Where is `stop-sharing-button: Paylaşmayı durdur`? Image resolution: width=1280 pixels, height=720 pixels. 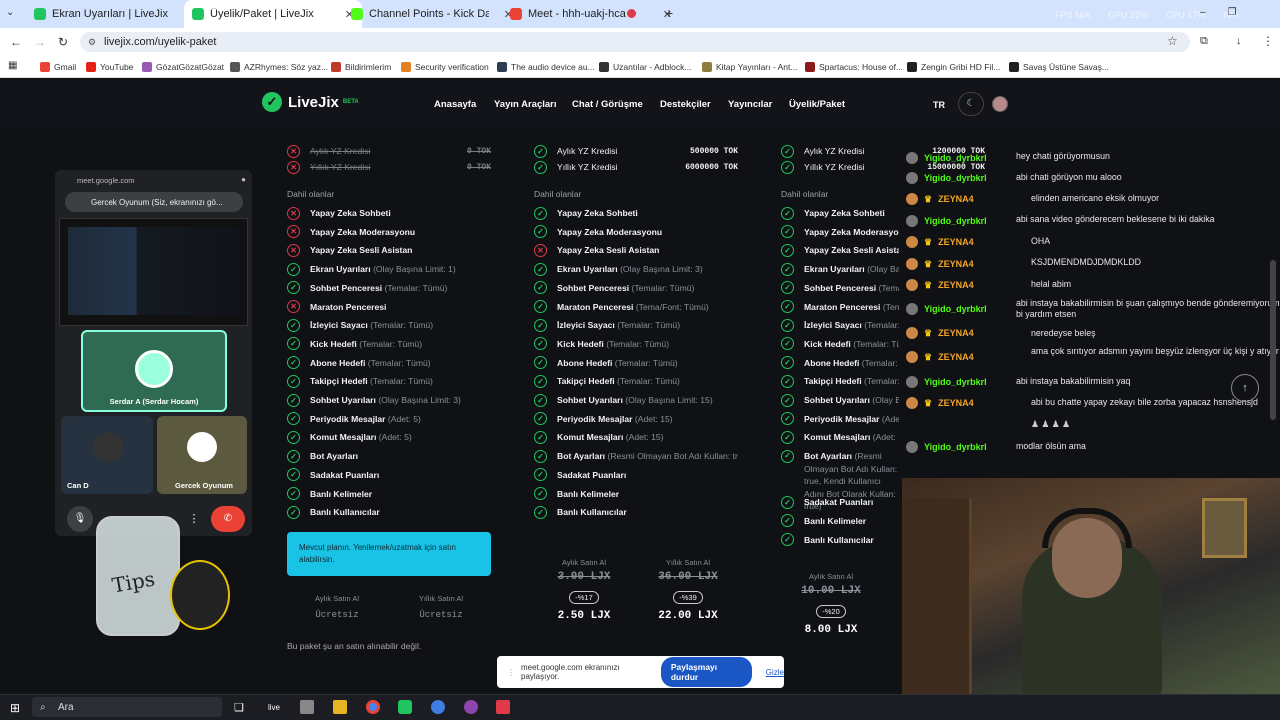 stop-sharing-button: Paylaşmayı durdur is located at coordinates (706, 672).